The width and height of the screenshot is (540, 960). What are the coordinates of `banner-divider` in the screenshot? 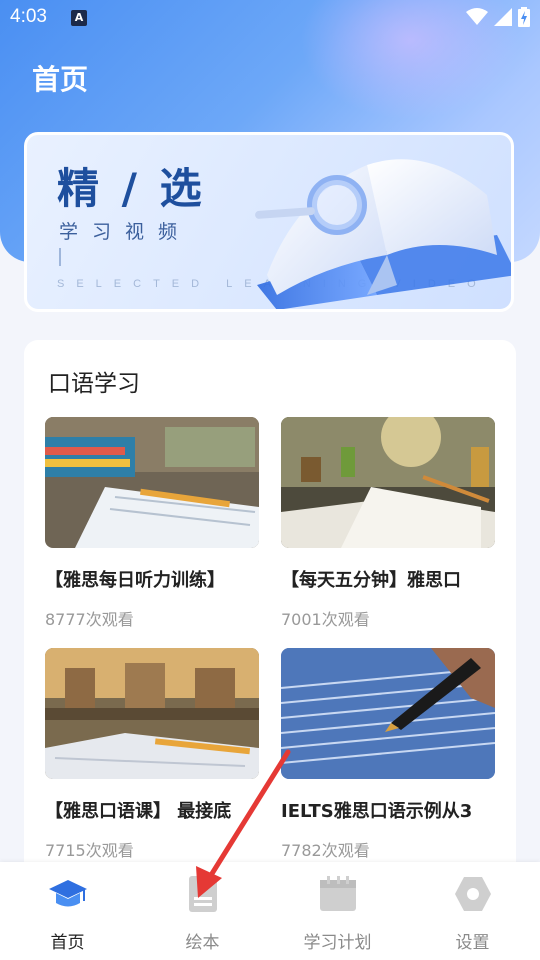 It's located at (60, 257).